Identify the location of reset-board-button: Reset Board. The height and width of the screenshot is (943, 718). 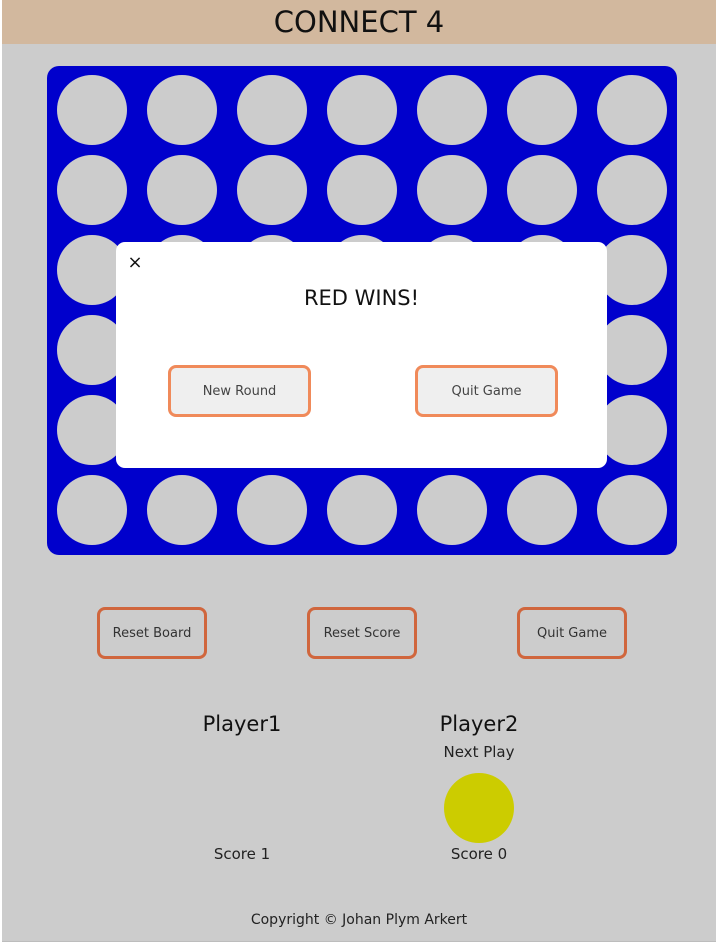
(152, 633).